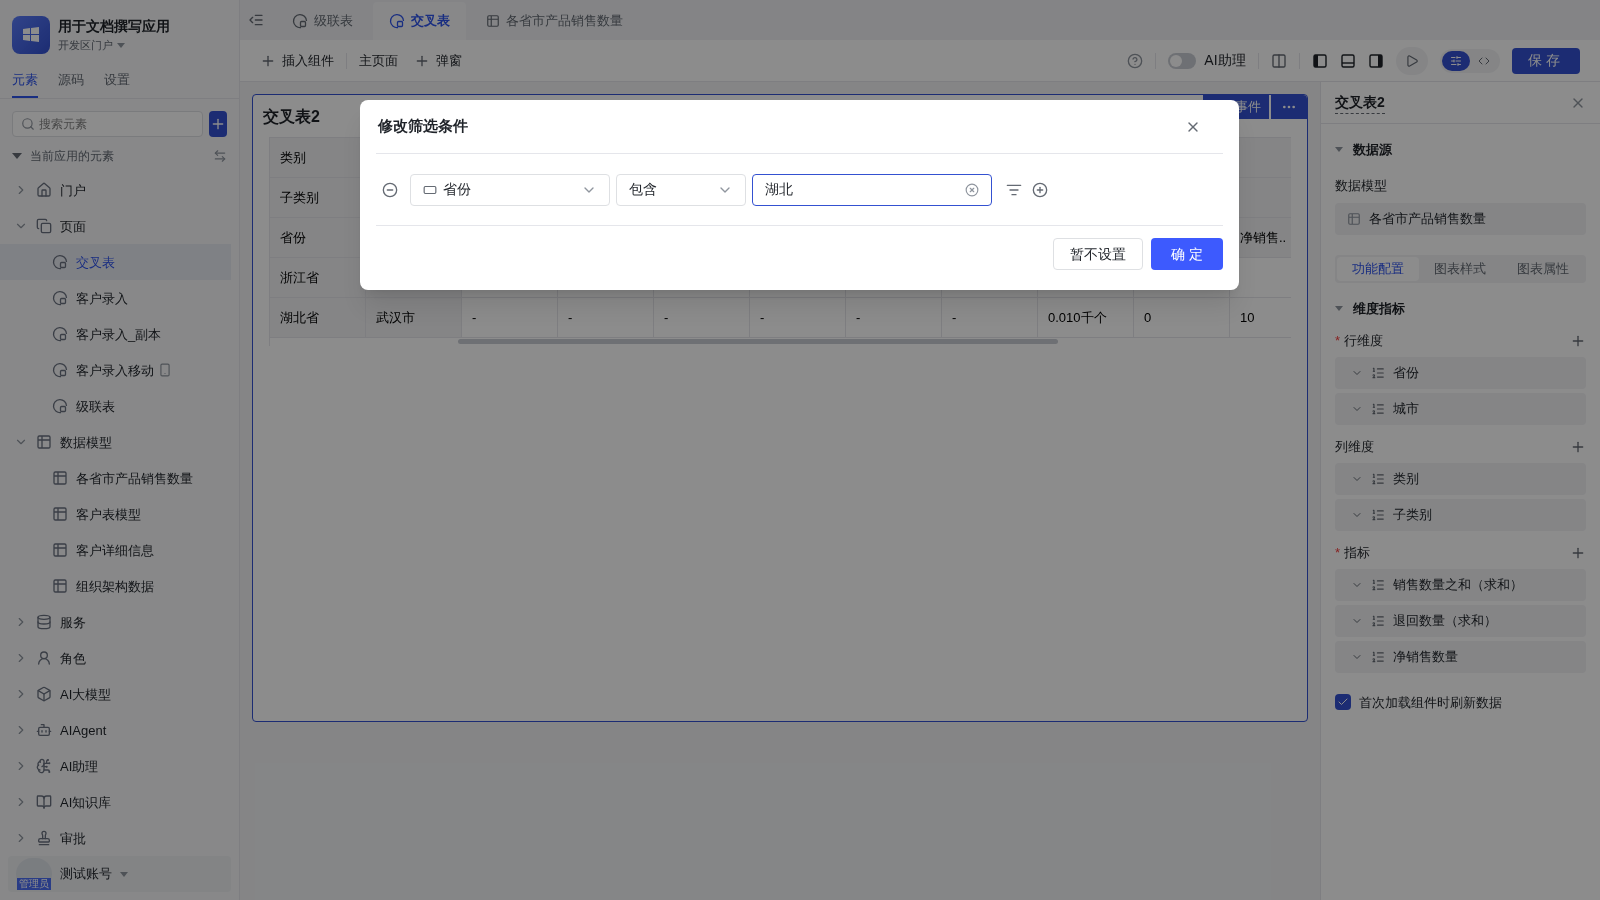 This screenshot has height=900, width=1600. What do you see at coordinates (865, 189) in the screenshot?
I see `value-input: 湖北` at bounding box center [865, 189].